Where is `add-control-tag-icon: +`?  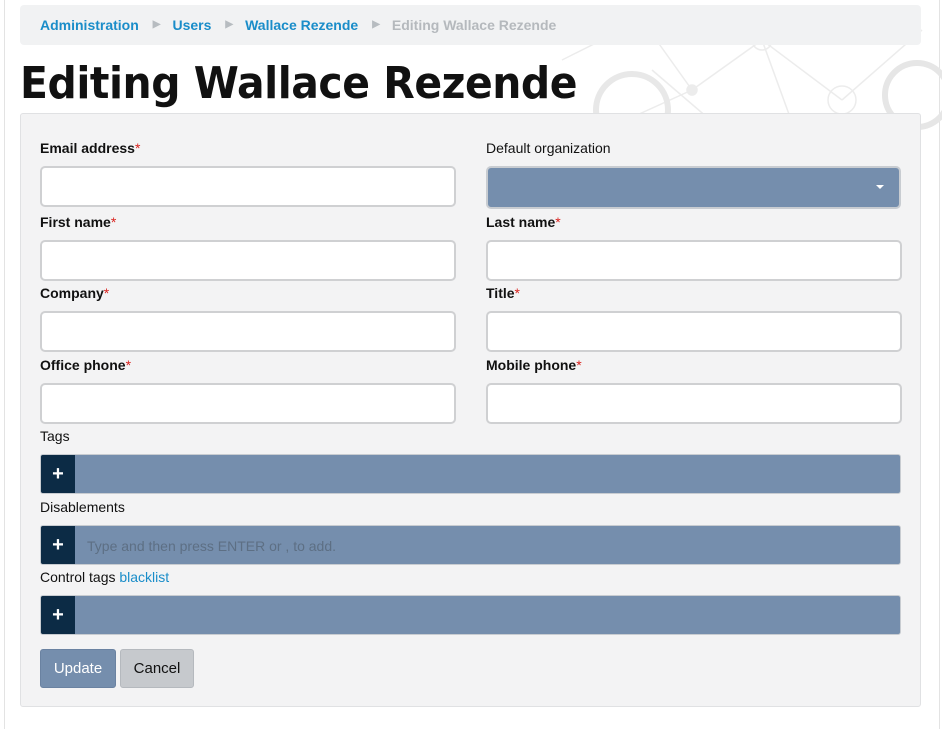
add-control-tag-icon: + is located at coordinates (58, 615).